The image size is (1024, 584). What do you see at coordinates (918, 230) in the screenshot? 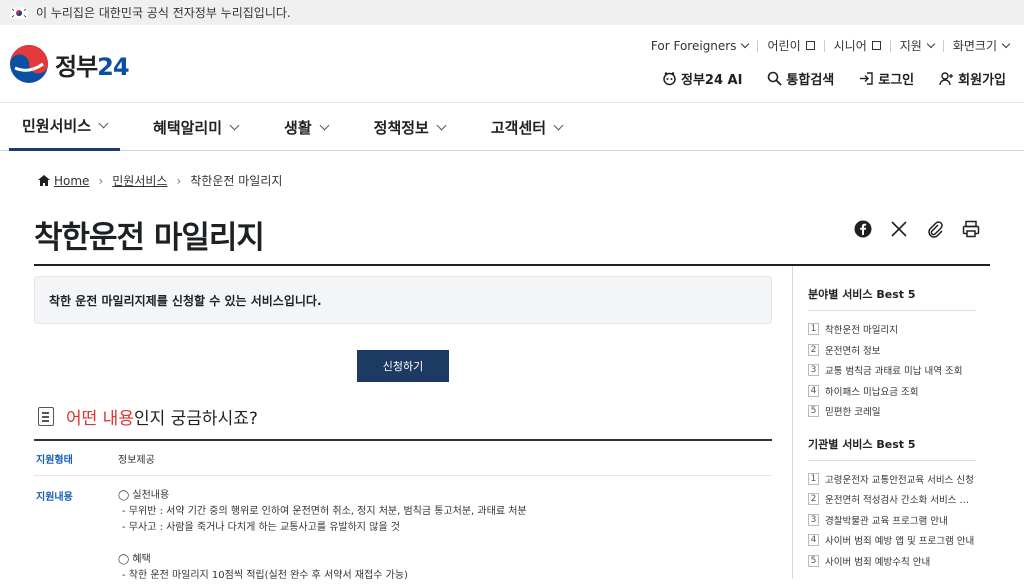
I see `share-tools` at bounding box center [918, 230].